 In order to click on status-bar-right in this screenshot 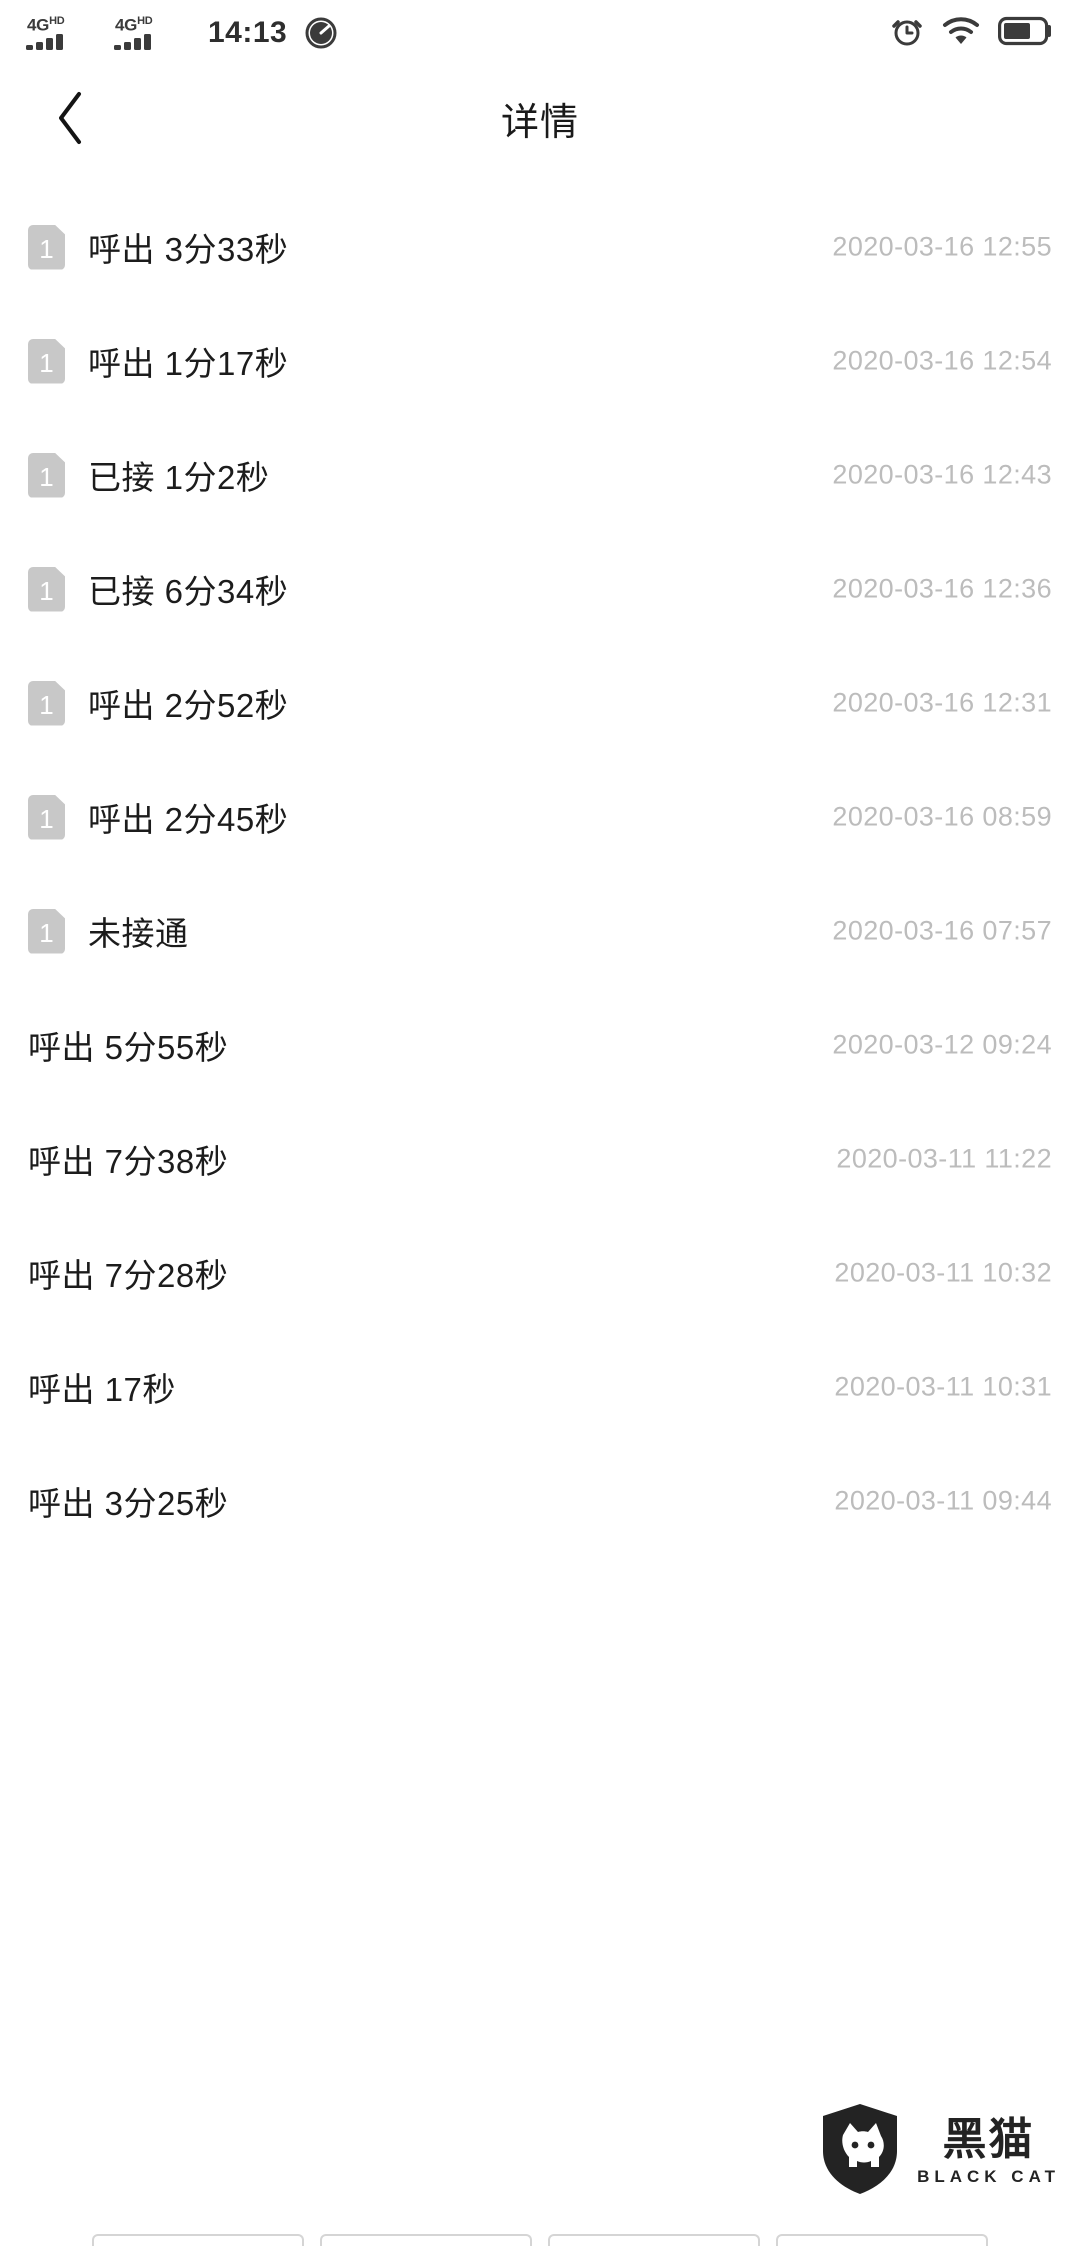, I will do `click(972, 33)`.